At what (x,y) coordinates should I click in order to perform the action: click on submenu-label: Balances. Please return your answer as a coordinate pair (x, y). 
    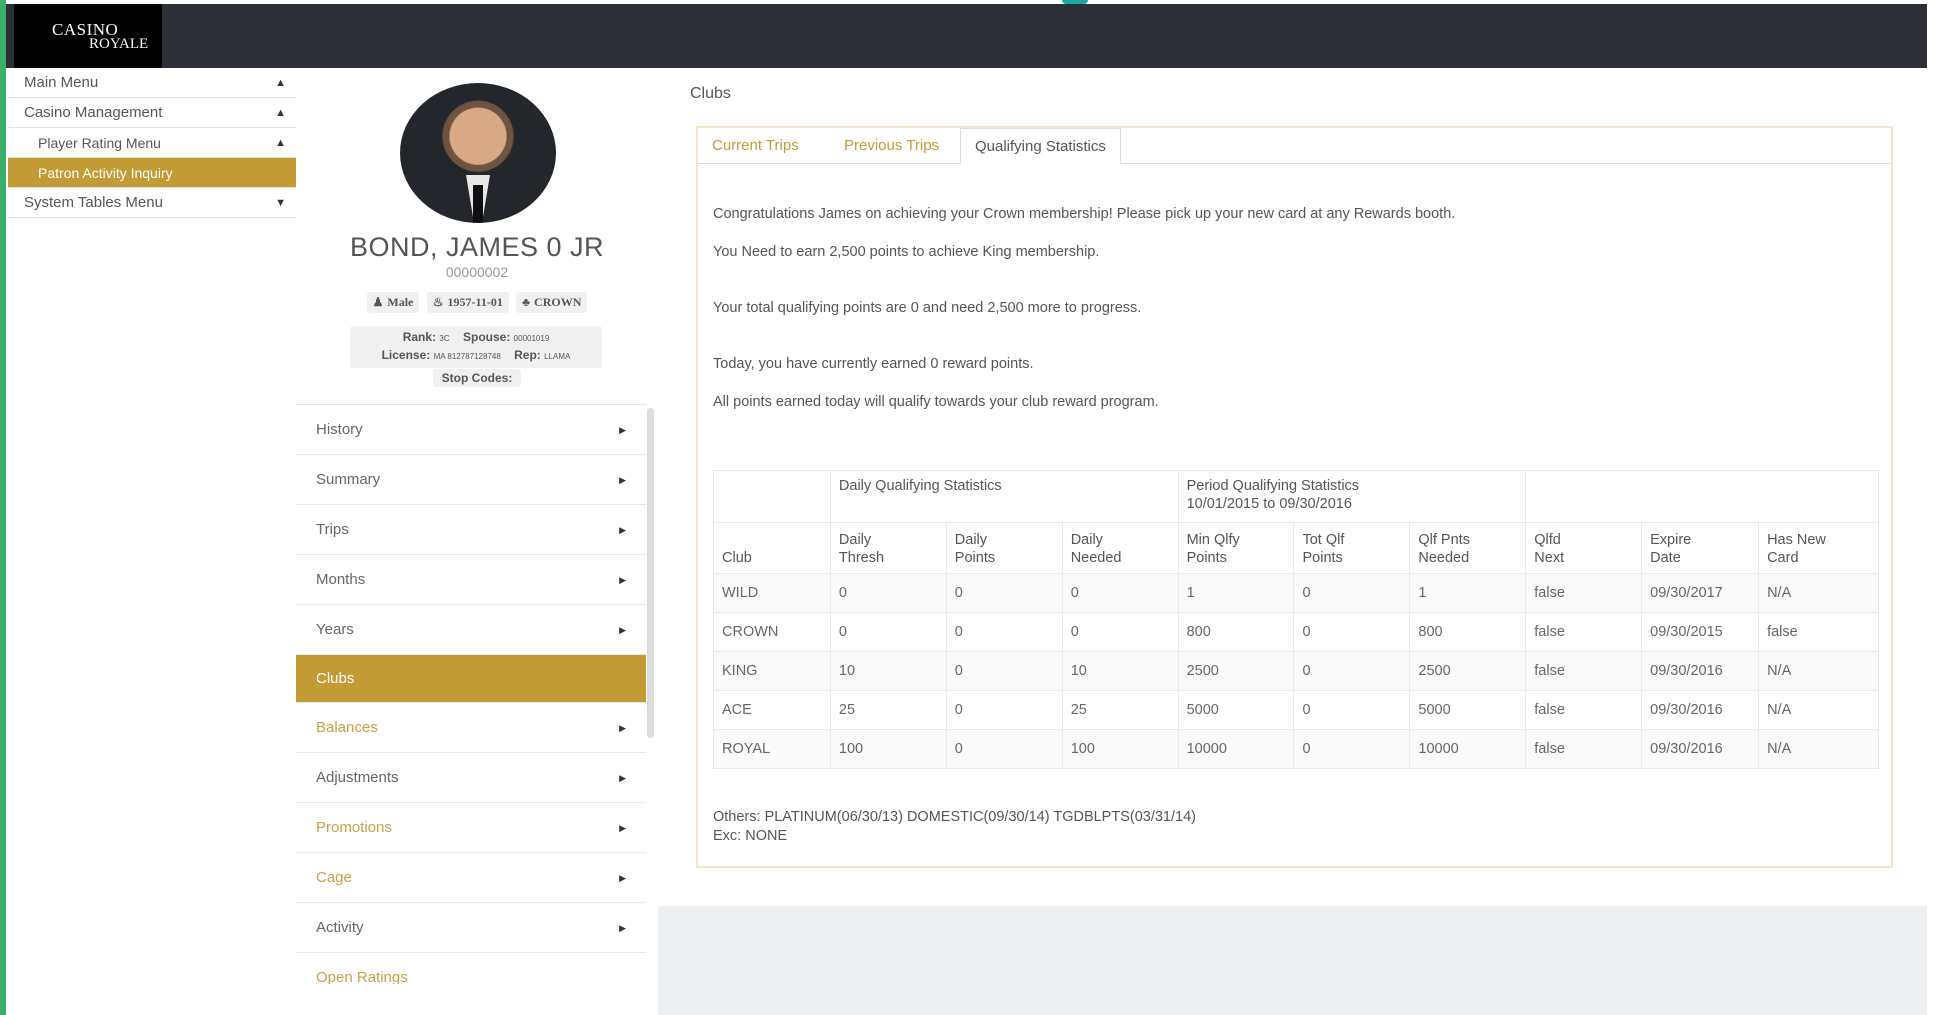
    Looking at the image, I should click on (347, 727).